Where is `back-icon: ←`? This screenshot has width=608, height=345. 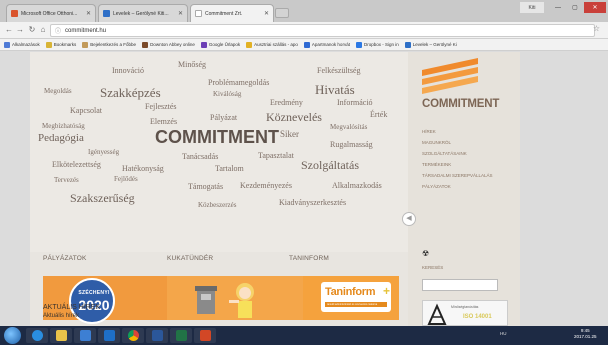
back-icon: ← is located at coordinates (9, 30).